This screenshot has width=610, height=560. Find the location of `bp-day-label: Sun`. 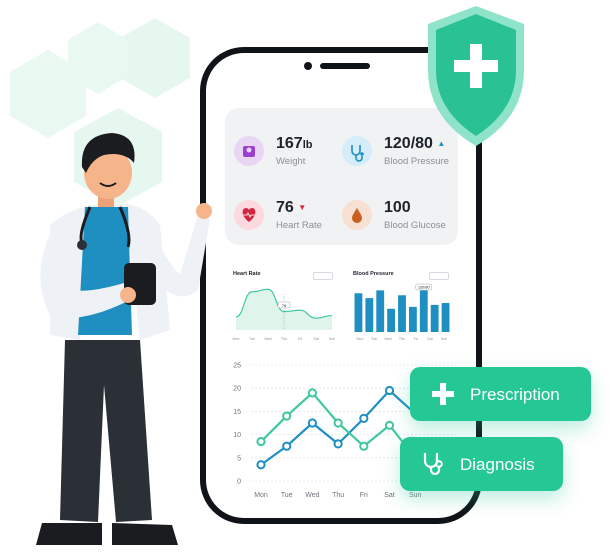

bp-day-label: Sun is located at coordinates (444, 339).